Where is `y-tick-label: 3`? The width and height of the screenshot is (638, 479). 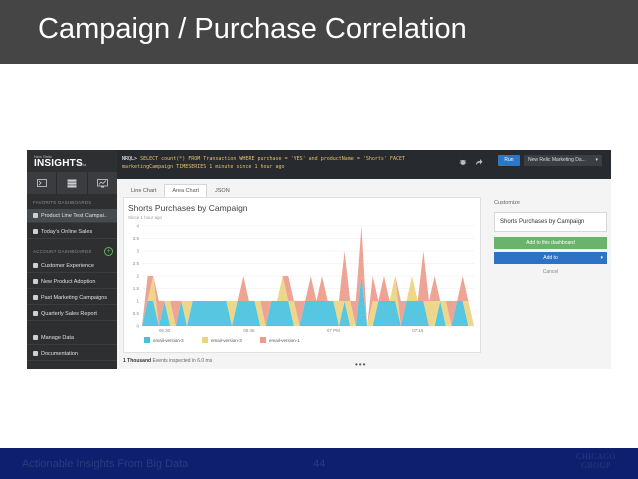
y-tick-label: 3 is located at coordinates (137, 251).